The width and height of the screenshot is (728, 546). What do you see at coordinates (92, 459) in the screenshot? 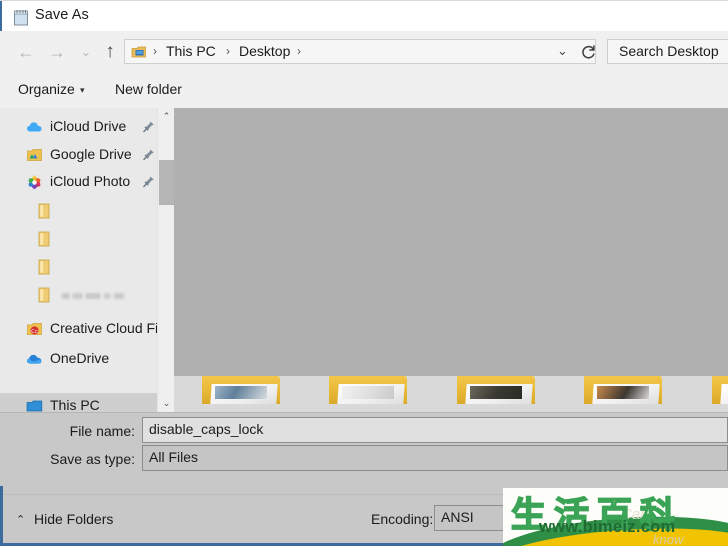
I see `save-as-type-label: Save as type:` at bounding box center [92, 459].